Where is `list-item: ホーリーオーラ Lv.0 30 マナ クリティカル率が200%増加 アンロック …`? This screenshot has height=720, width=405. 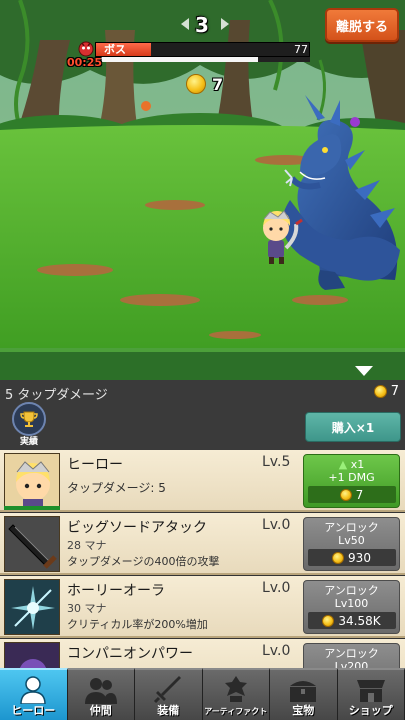 list-item: ホーリーオーラ Lv.0 30 マナ クリティカル率が200%増加 アンロック … is located at coordinates (202, 607).